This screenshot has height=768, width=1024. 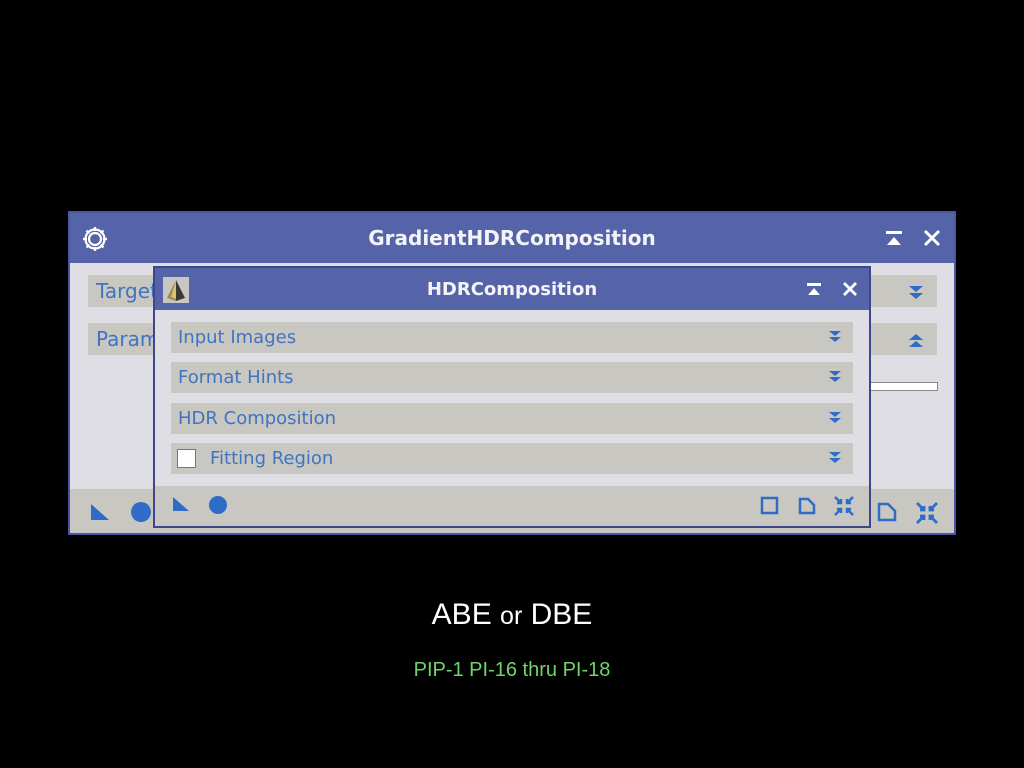 I want to click on section-input-images: Input Images, so click(x=512, y=337).